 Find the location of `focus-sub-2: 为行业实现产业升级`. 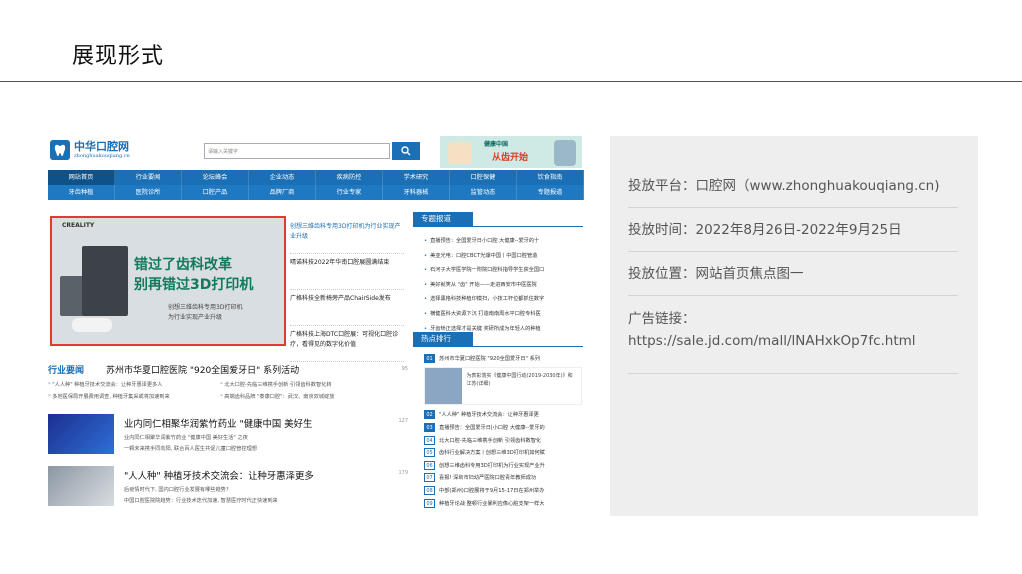

focus-sub-2: 为行业实现产业升级 is located at coordinates (195, 317).